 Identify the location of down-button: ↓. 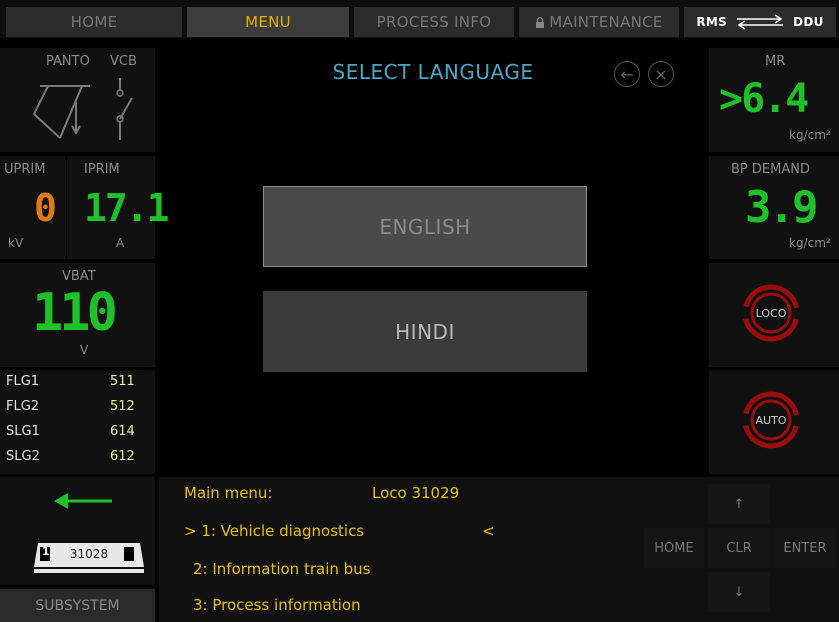
(739, 592).